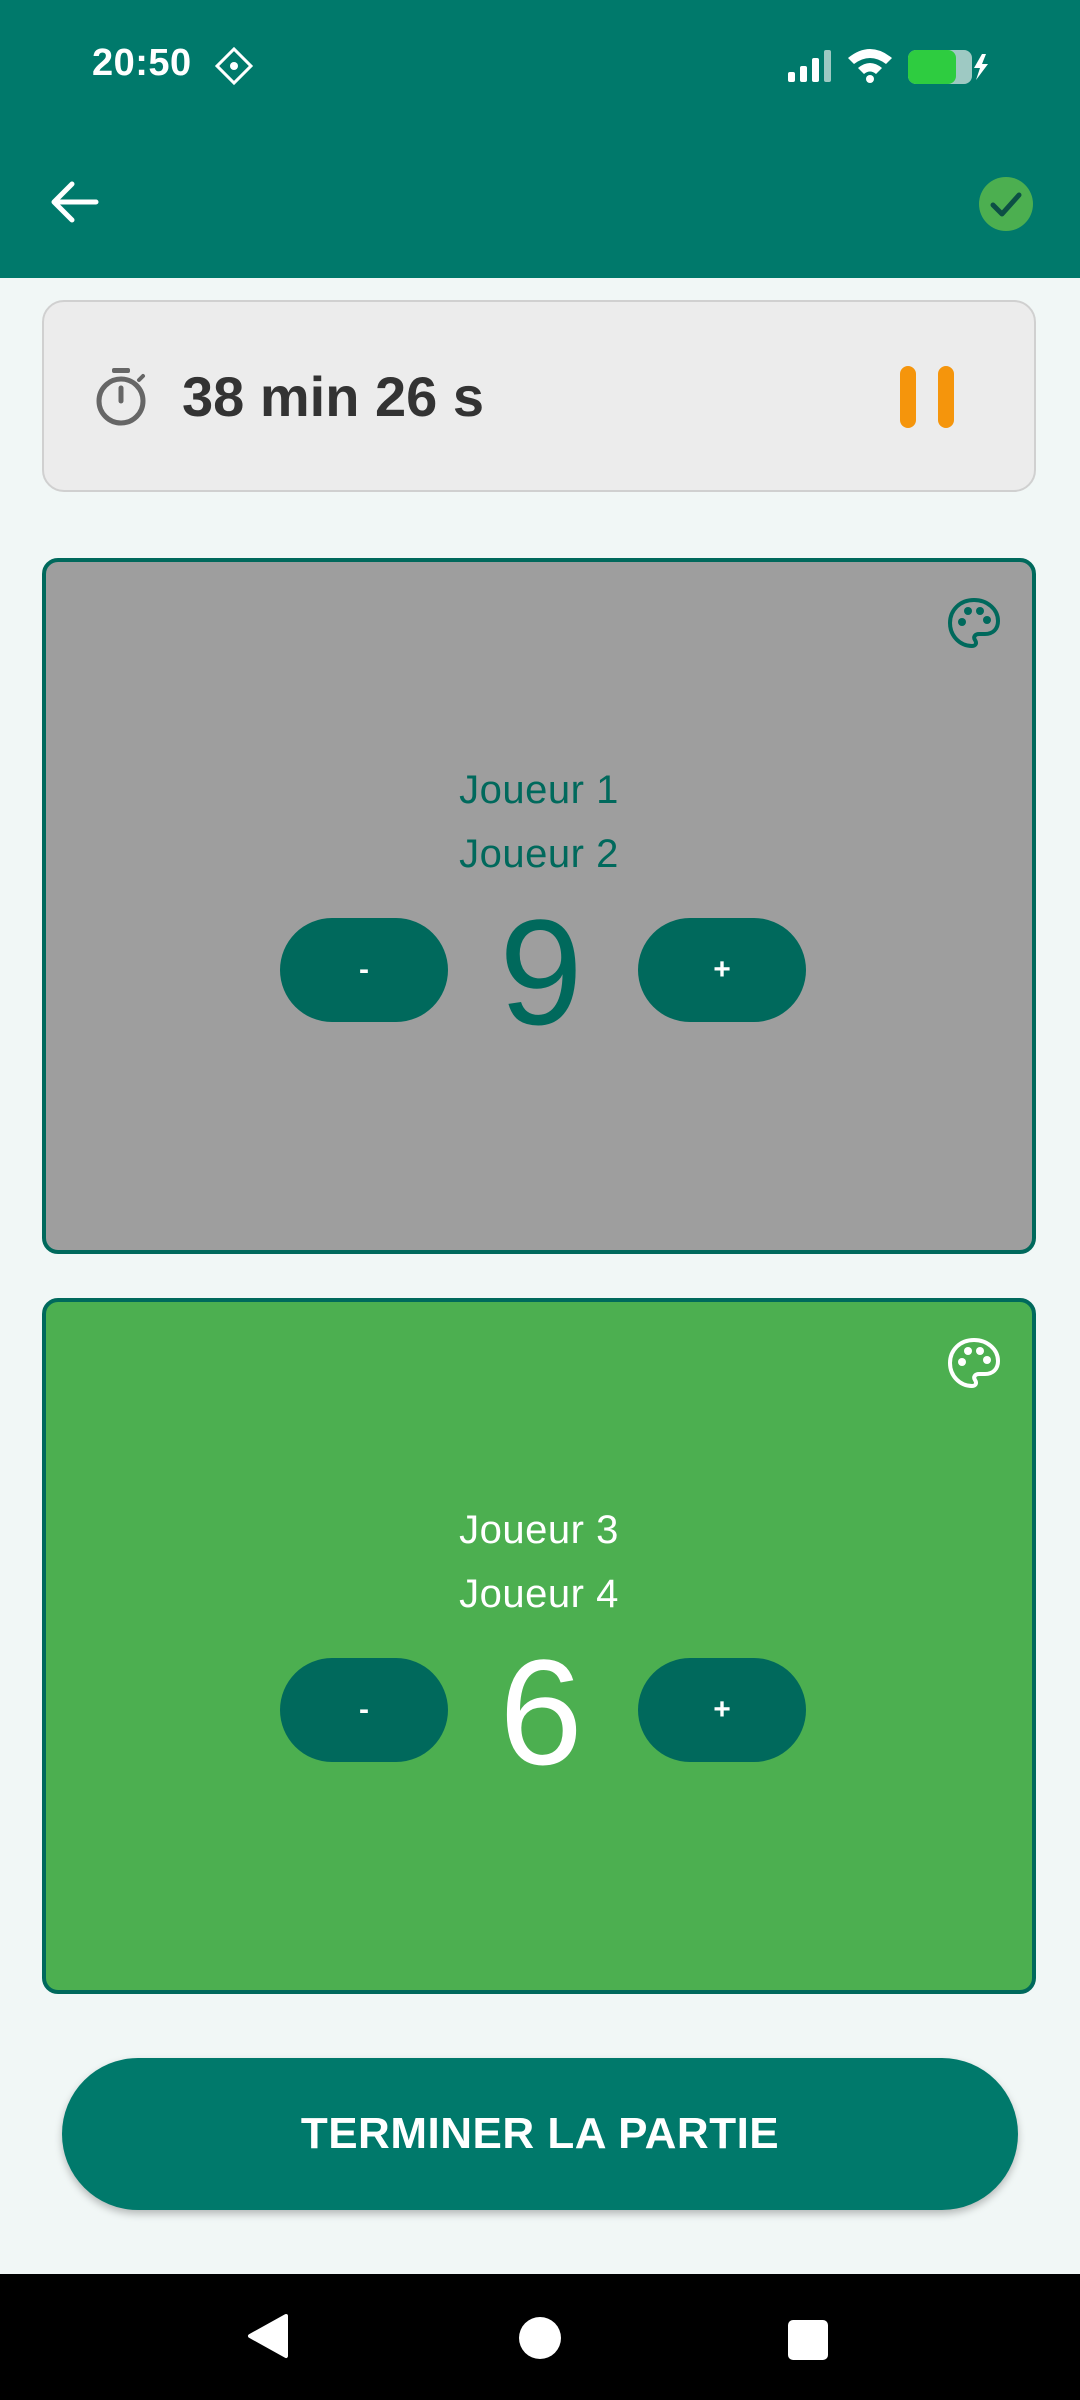 The height and width of the screenshot is (2400, 1080). What do you see at coordinates (539, 1530) in the screenshot?
I see `team-2-player-1: Joueur 3` at bounding box center [539, 1530].